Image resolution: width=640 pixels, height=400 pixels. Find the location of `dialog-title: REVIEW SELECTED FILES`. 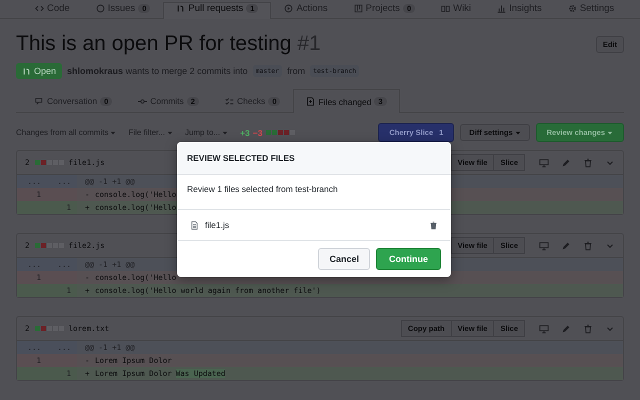

dialog-title: REVIEW SELECTED FILES is located at coordinates (241, 158).